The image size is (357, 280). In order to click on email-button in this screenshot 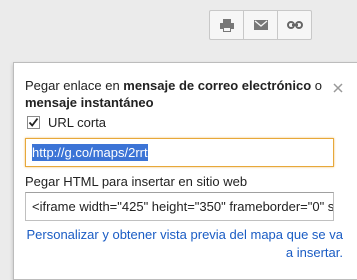, I will do `click(260, 25)`.